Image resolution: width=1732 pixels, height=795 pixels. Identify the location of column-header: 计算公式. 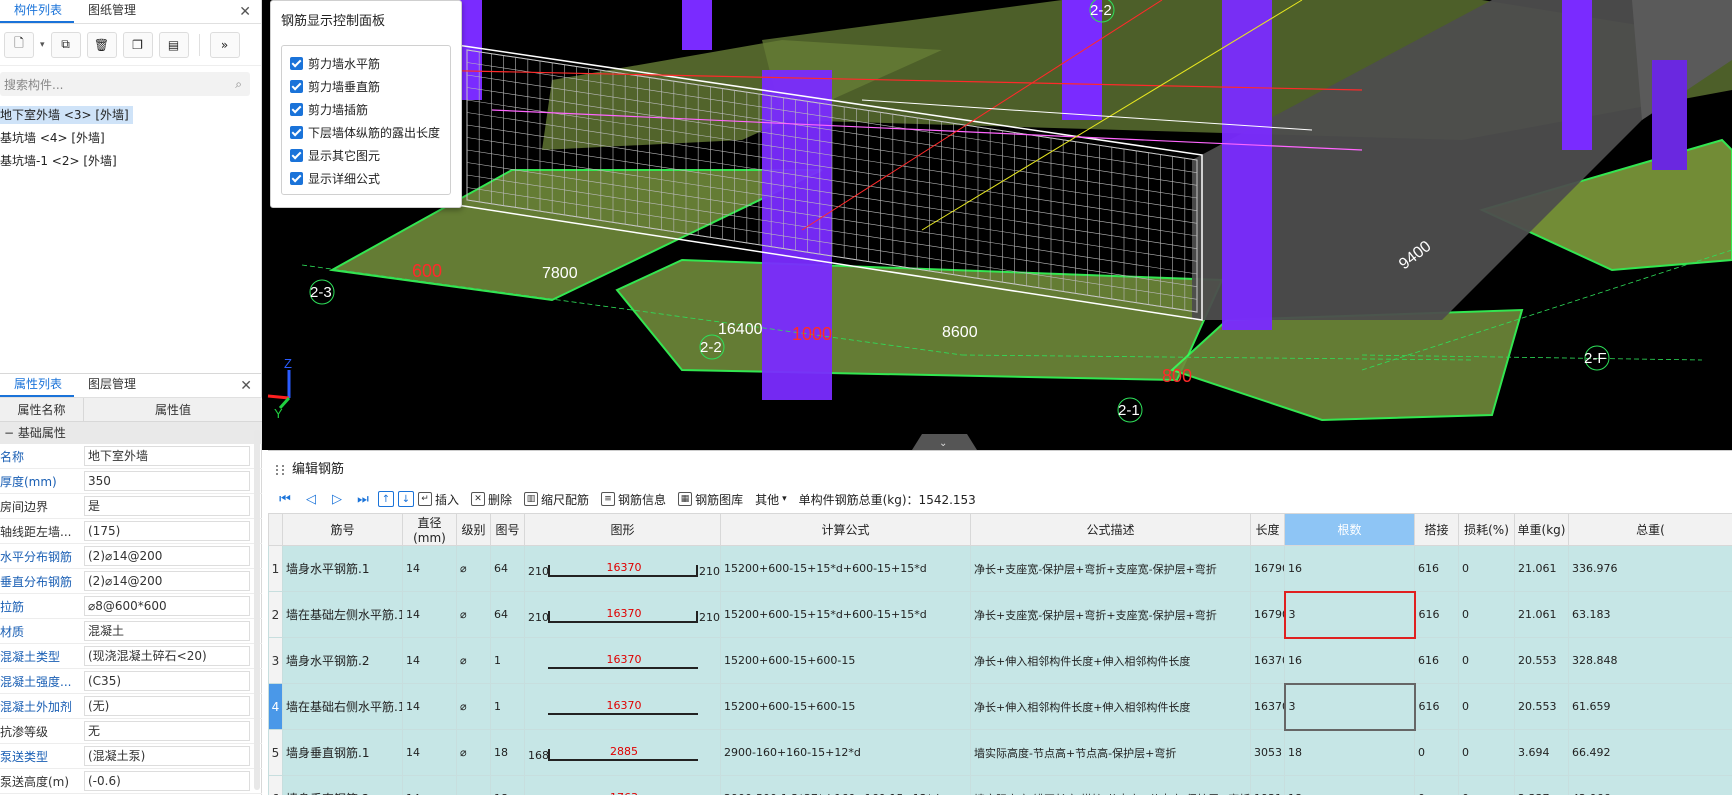
(845, 529).